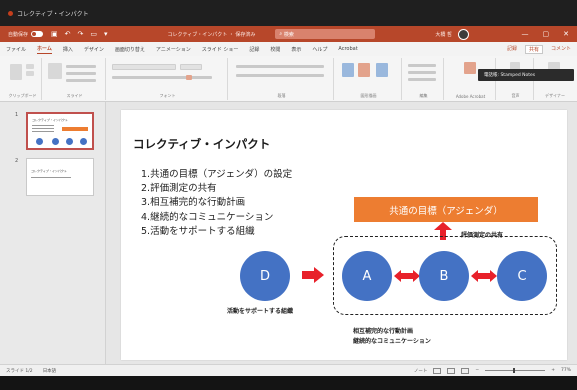 The height and width of the screenshot is (390, 577). I want to click on group-label: 段落, so click(281, 95).